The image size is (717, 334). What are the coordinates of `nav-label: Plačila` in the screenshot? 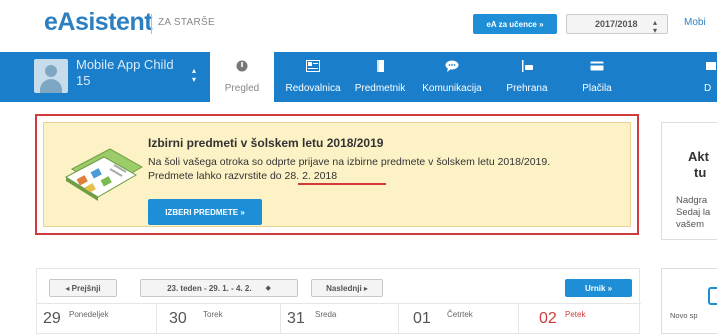 It's located at (597, 88).